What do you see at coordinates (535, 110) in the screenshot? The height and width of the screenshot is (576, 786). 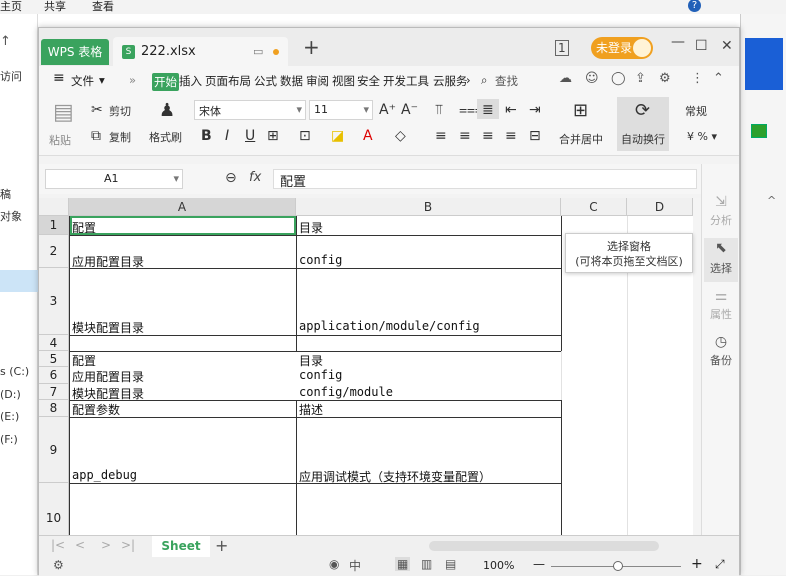 I see `indent-increase-icon: ⇥` at bounding box center [535, 110].